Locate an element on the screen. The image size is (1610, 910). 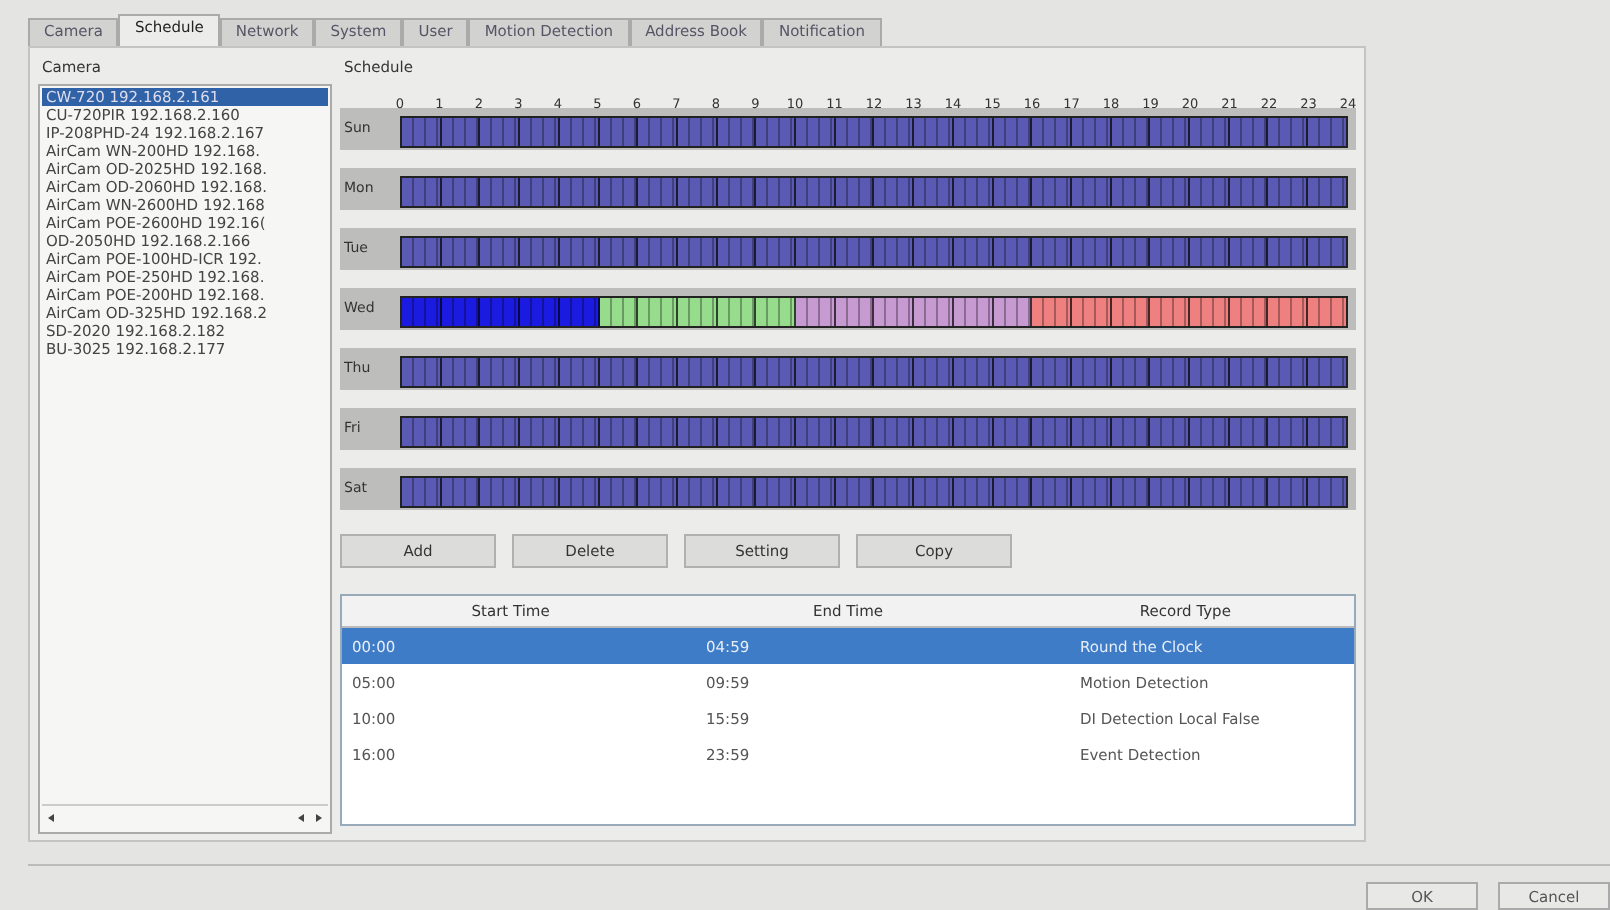
schedule-bar is located at coordinates (874, 312).